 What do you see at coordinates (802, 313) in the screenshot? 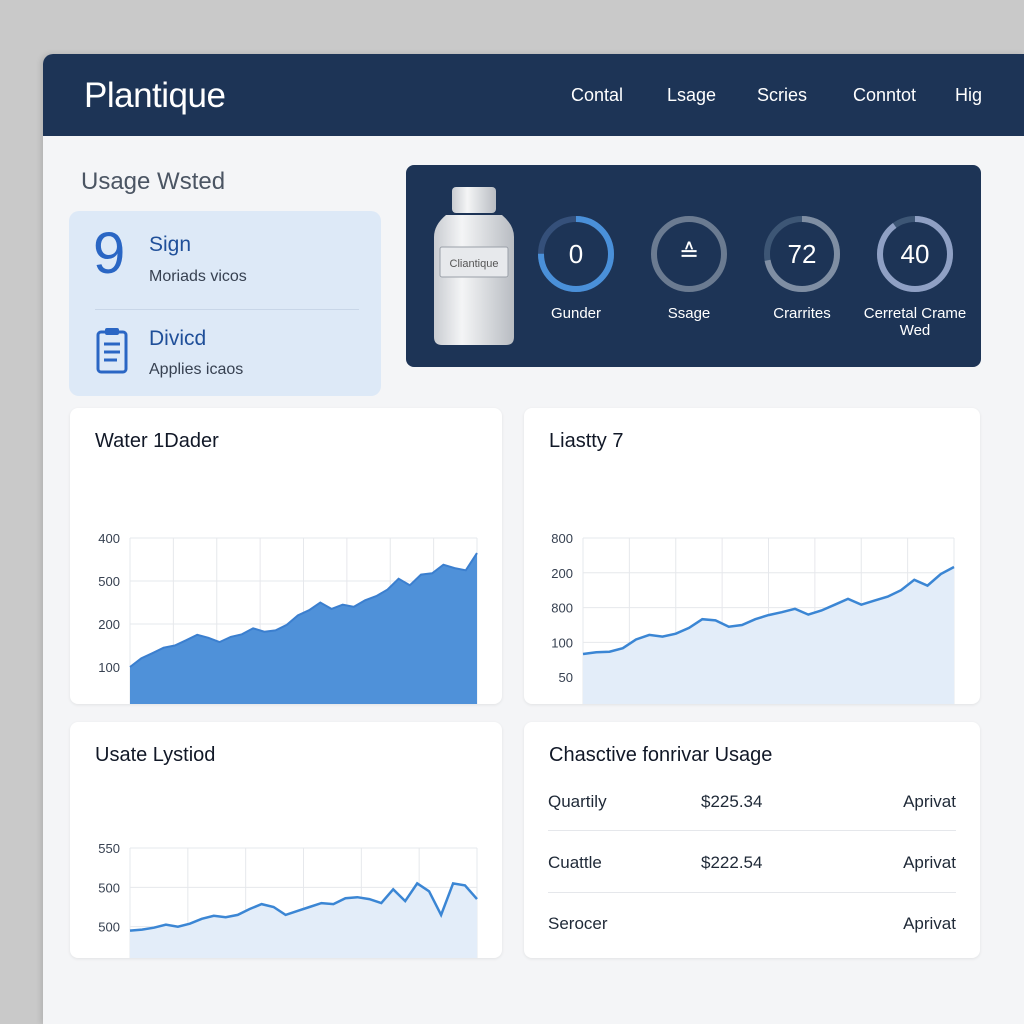
I see `gauge-3-label: Crarrites` at bounding box center [802, 313].